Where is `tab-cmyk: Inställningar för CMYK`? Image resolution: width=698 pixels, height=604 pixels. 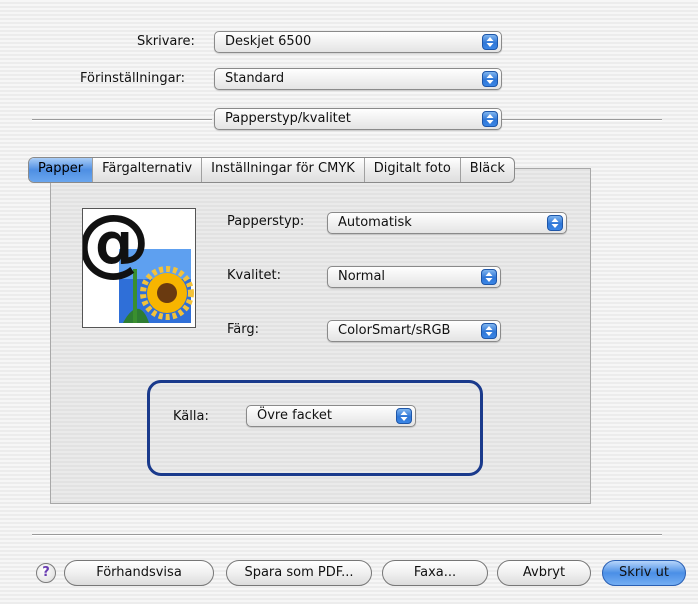
tab-cmyk: Inställningar för CMYK is located at coordinates (283, 170).